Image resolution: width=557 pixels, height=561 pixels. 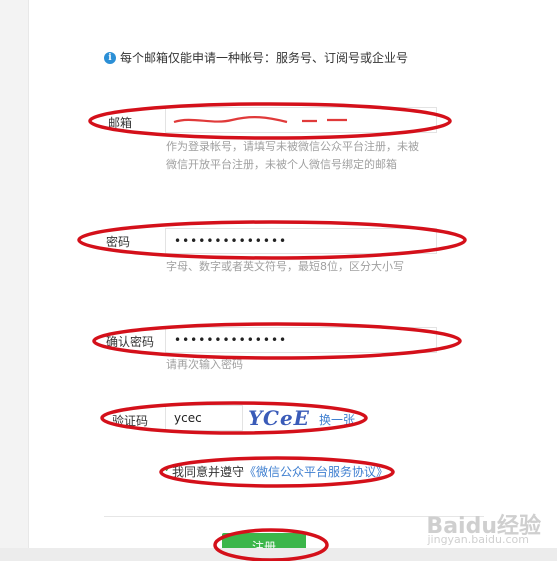 What do you see at coordinates (130, 342) in the screenshot?
I see `confirm-password-label: 确认密码` at bounding box center [130, 342].